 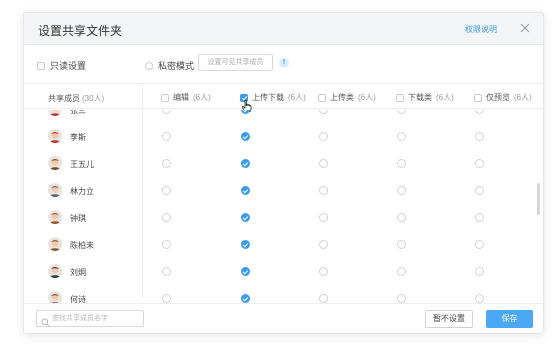 What do you see at coordinates (181, 97) in the screenshot?
I see `permission-header-label: 编辑` at bounding box center [181, 97].